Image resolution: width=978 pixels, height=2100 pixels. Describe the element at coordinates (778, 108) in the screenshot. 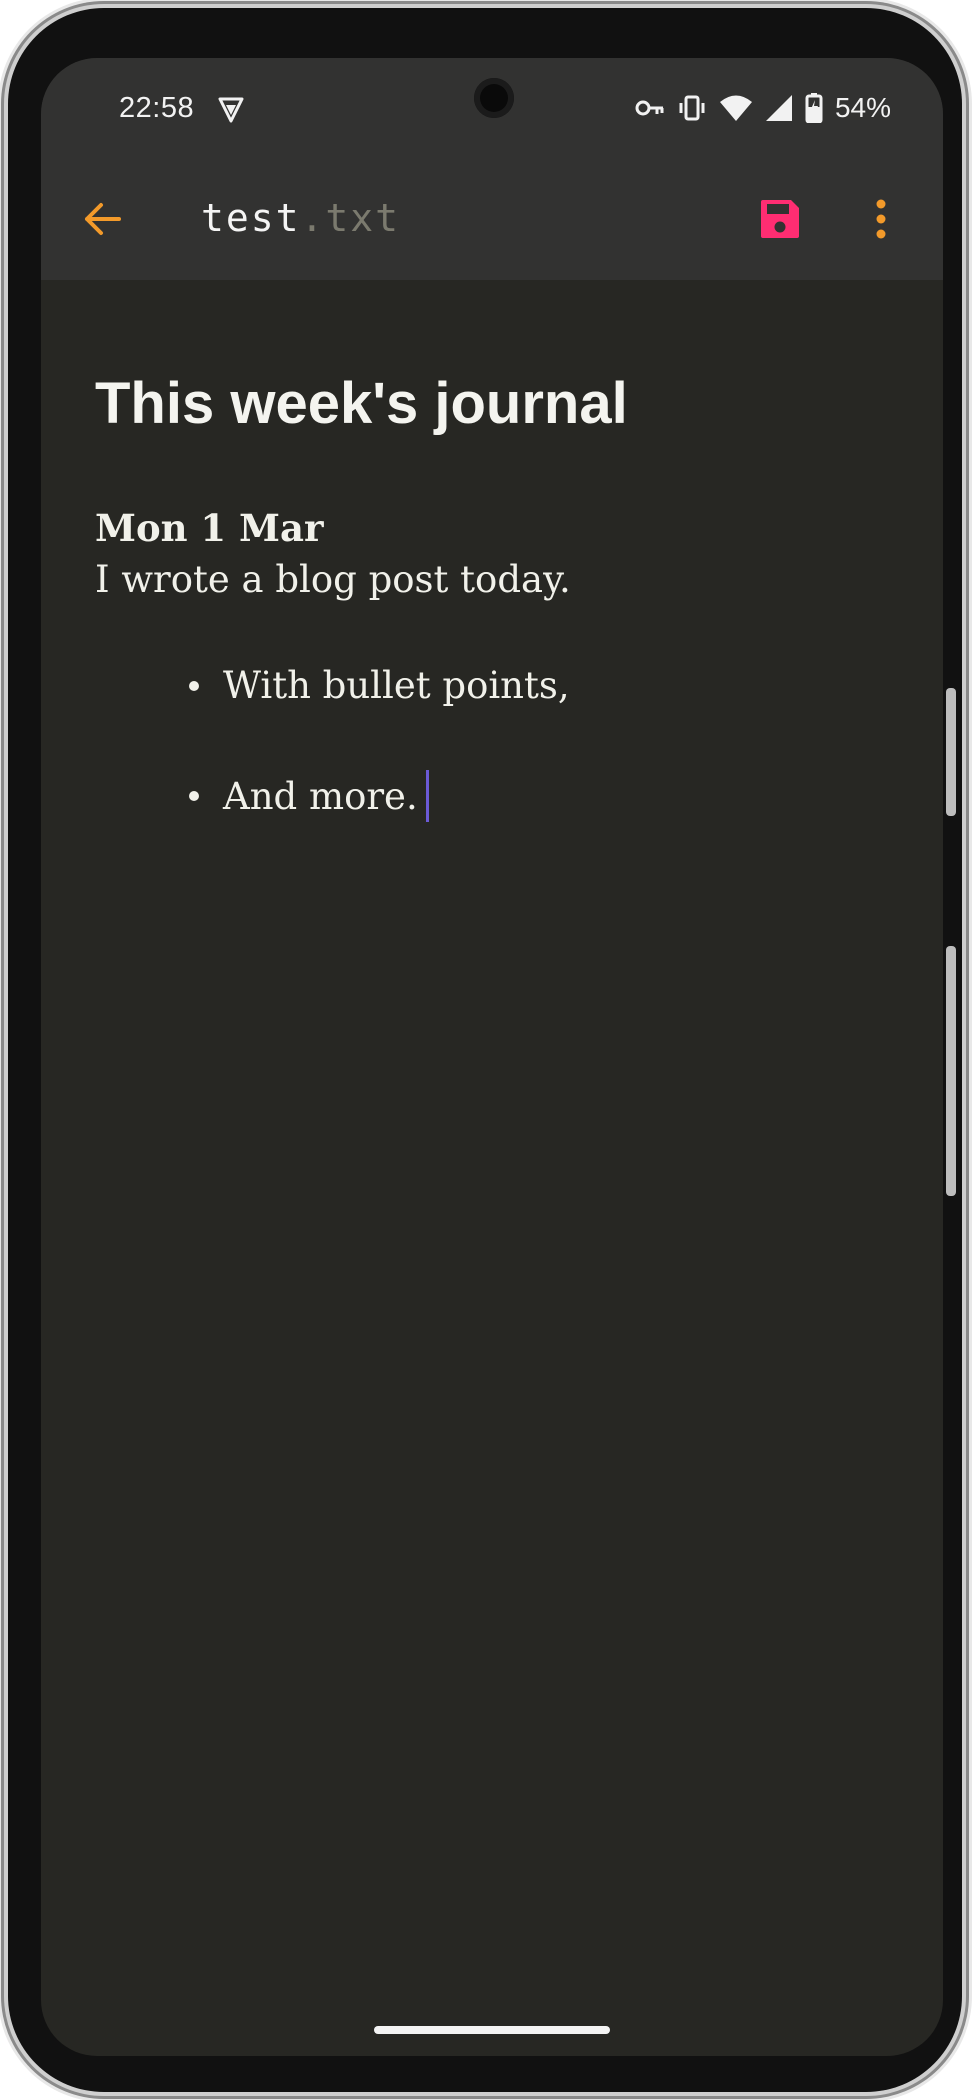

I see `cell-signal-icon` at that location.